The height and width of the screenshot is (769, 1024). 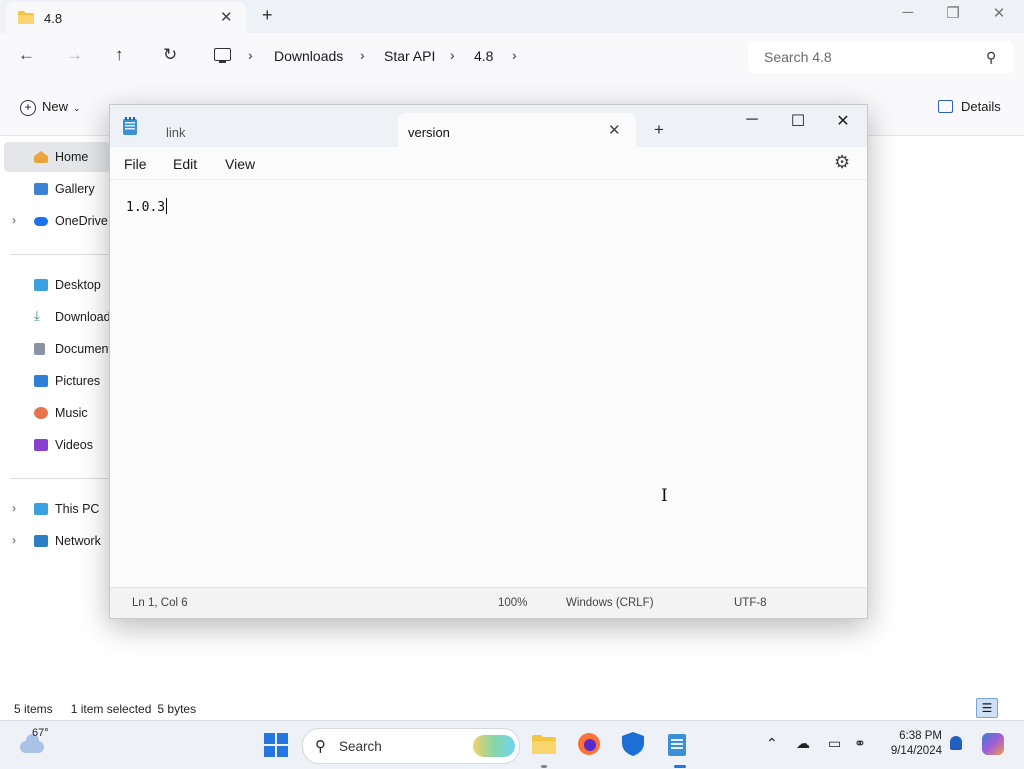 I want to click on nav-item-label: OneDrive, so click(x=81, y=221).